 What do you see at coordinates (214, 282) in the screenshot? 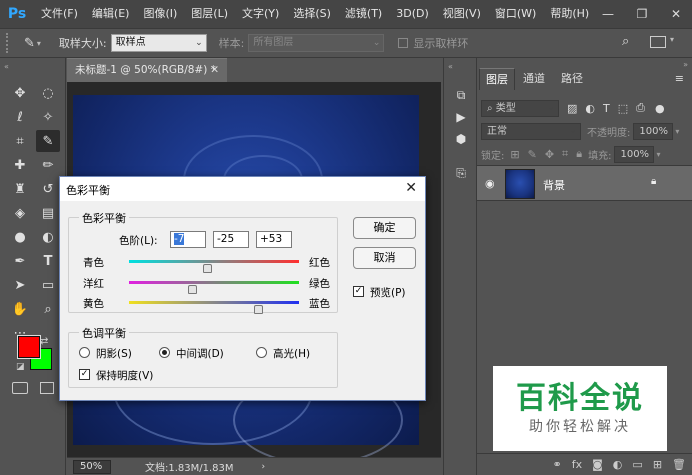
I see `magenta-green-track` at bounding box center [214, 282].